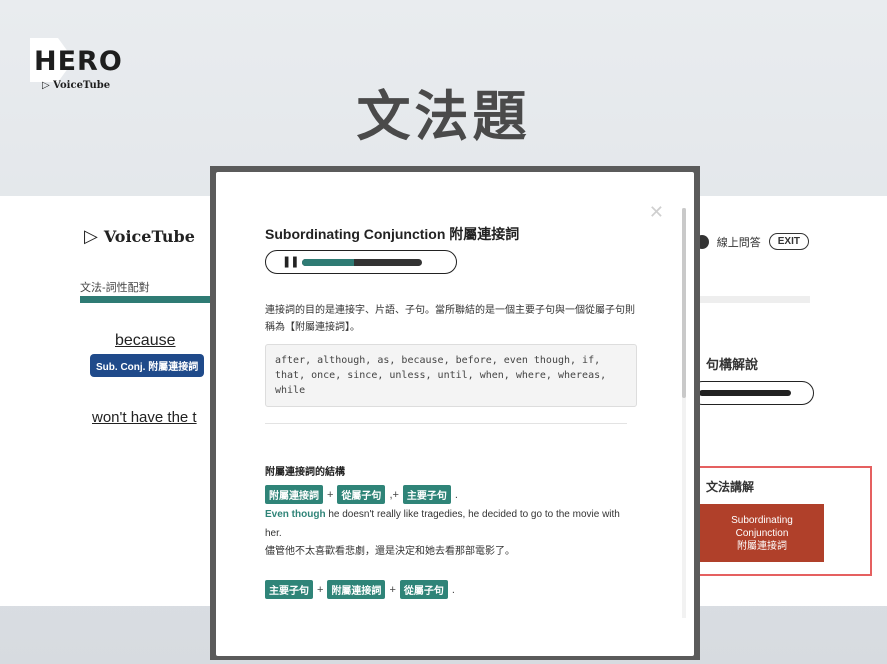 The height and width of the screenshot is (664, 887). I want to click on structure-formula-2: 主要子句 + 附屬連接詞 + 從屬子句 ., so click(360, 589).